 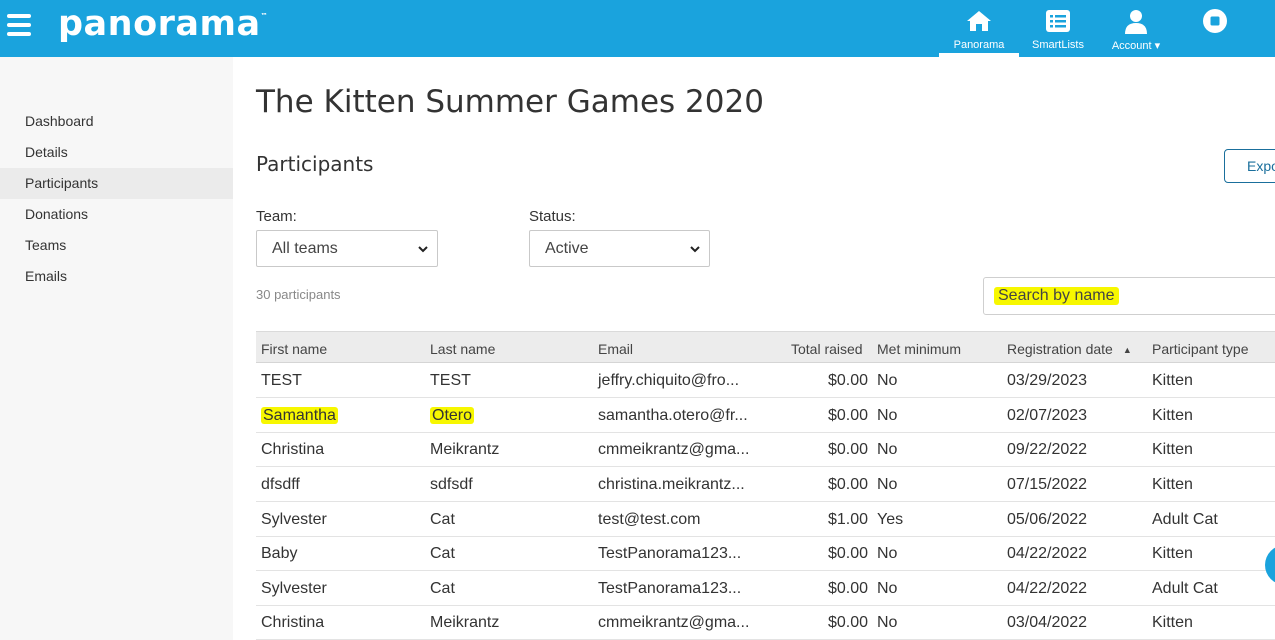 What do you see at coordinates (116, 121) in the screenshot?
I see `sidebar-item-dashboard: Dashboard` at bounding box center [116, 121].